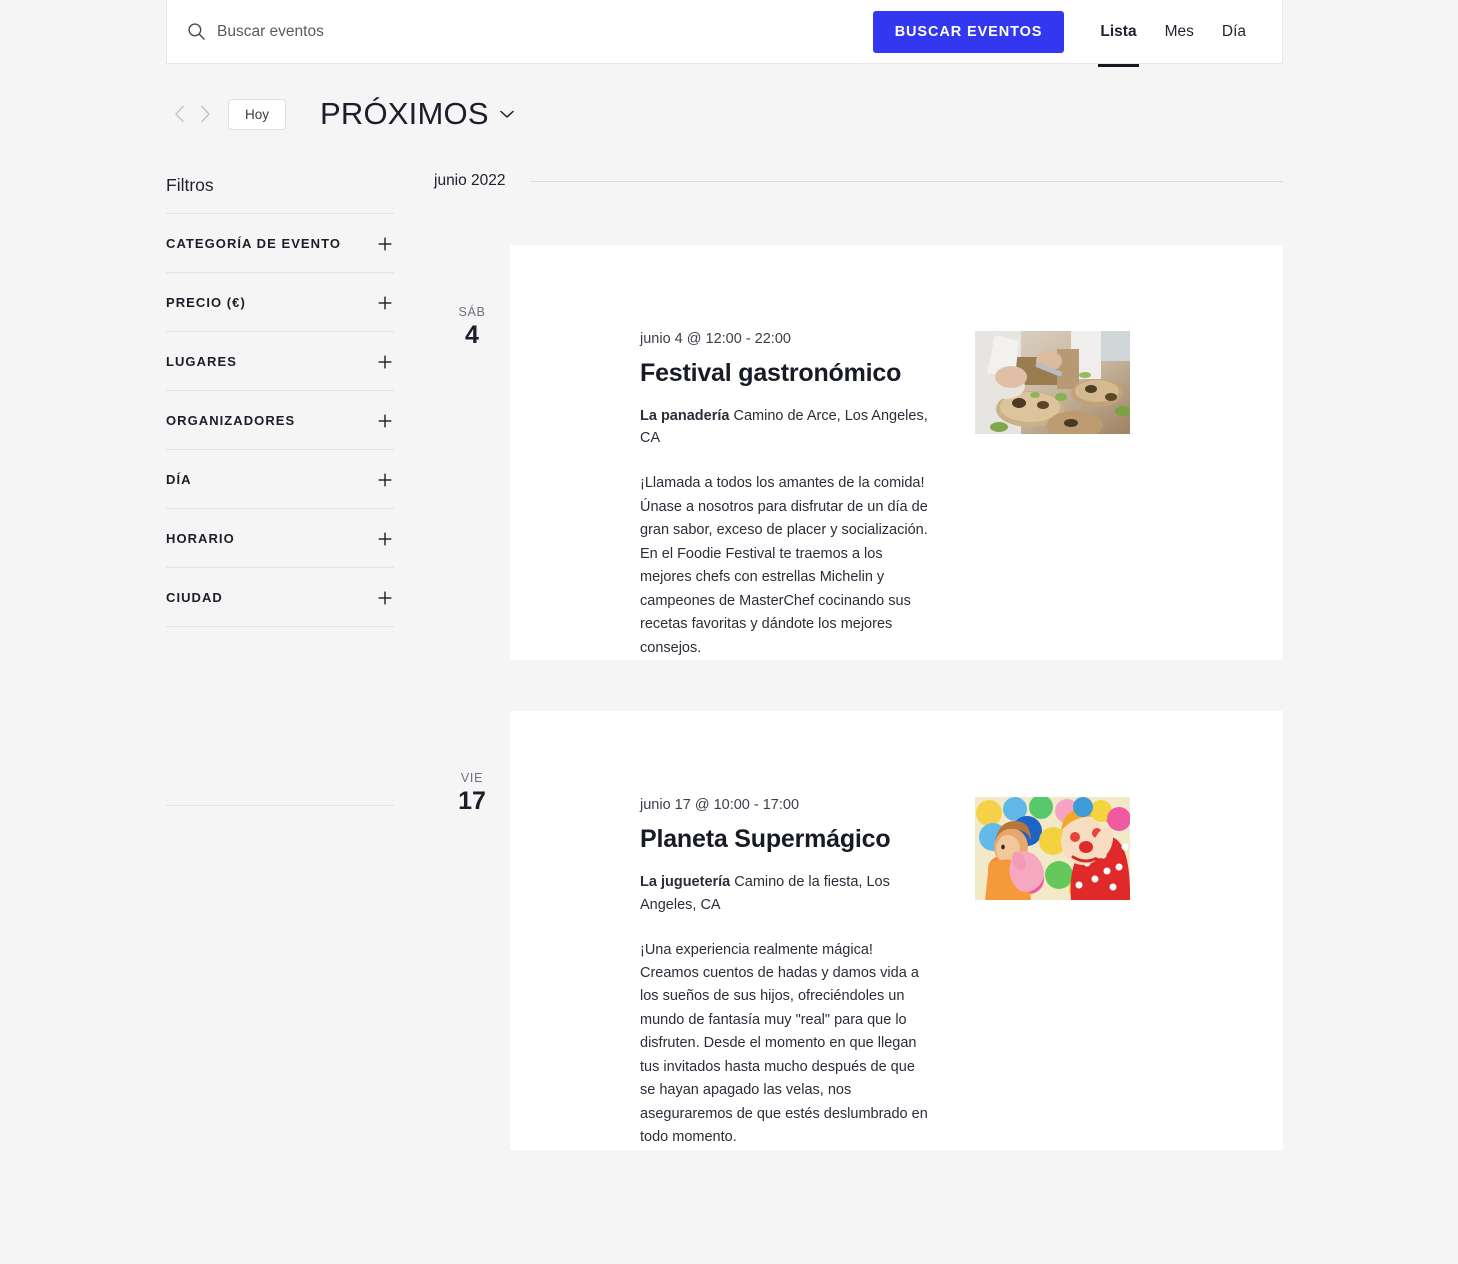 The width and height of the screenshot is (1458, 1264). I want to click on filter-horario: HORARIO, so click(280, 537).